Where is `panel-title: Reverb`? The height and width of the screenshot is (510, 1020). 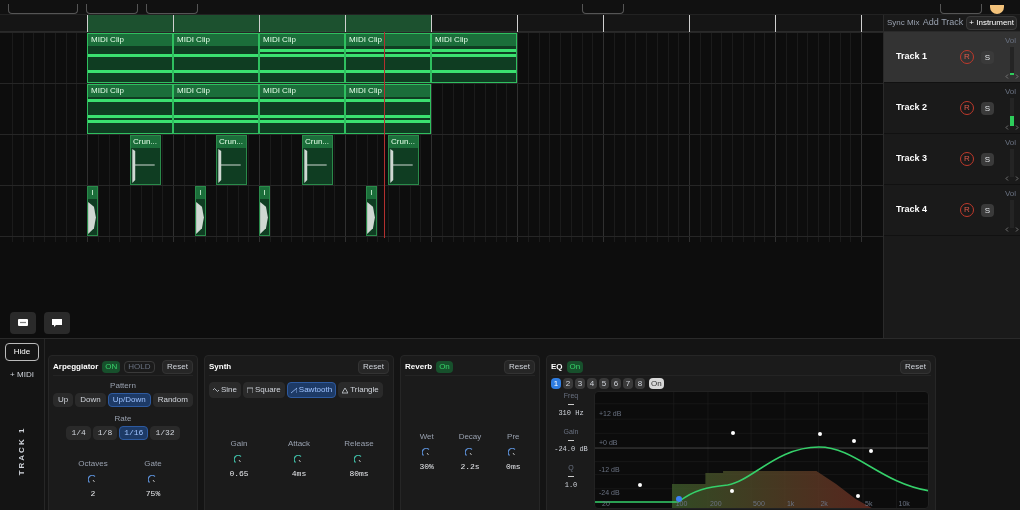
panel-title: Reverb is located at coordinates (419, 366).